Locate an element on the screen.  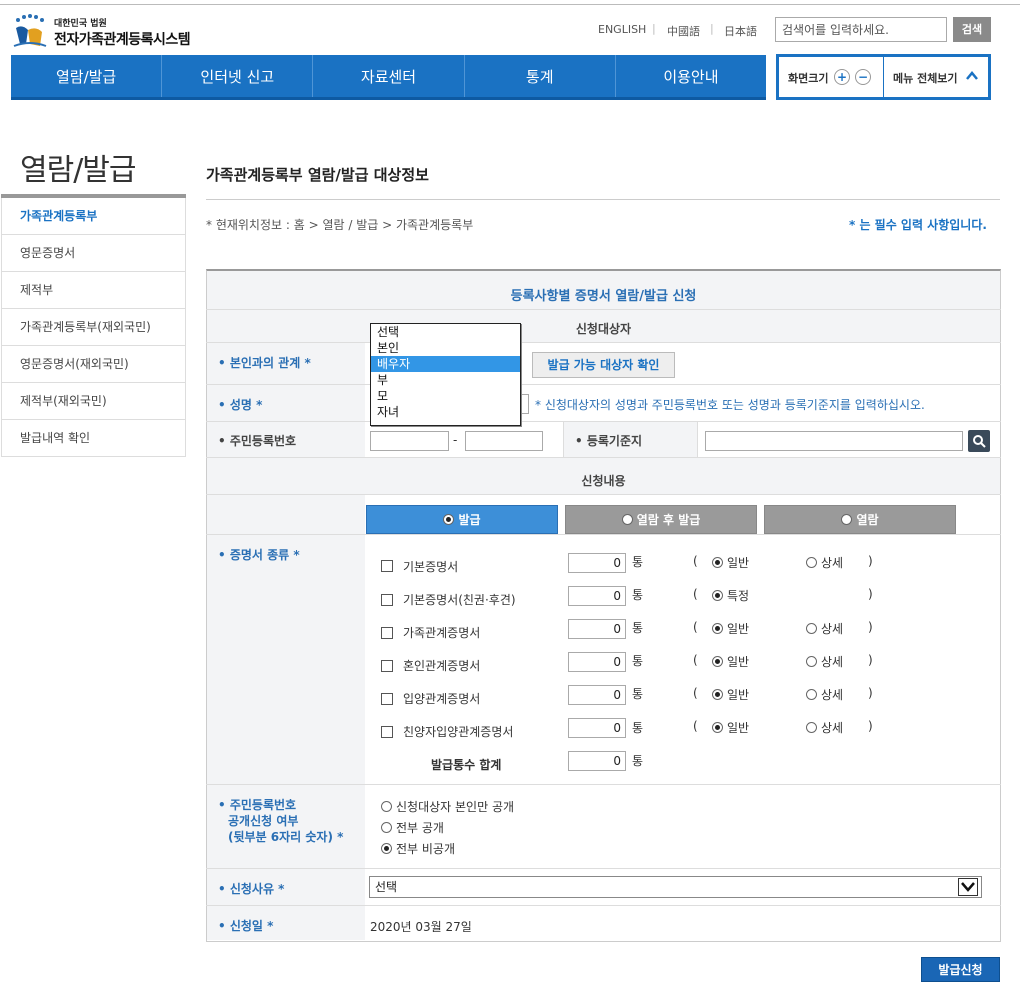
rrn-label: • 주민등록번호 is located at coordinates (257, 441).